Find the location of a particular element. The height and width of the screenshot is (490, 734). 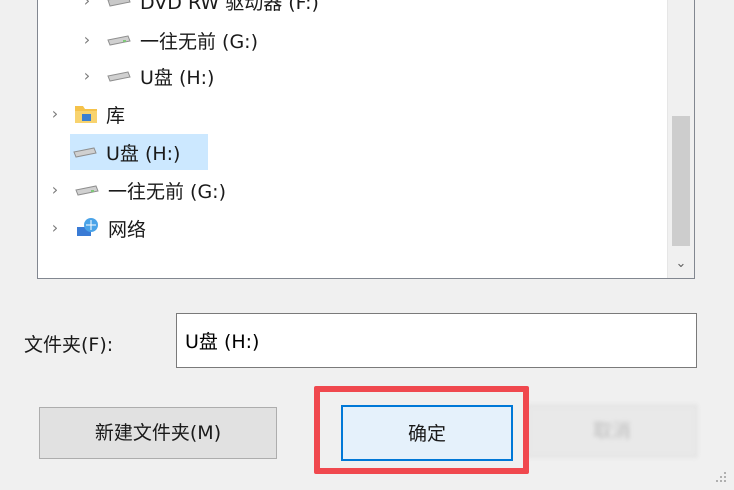

library-folder-icon is located at coordinates (86, 114).